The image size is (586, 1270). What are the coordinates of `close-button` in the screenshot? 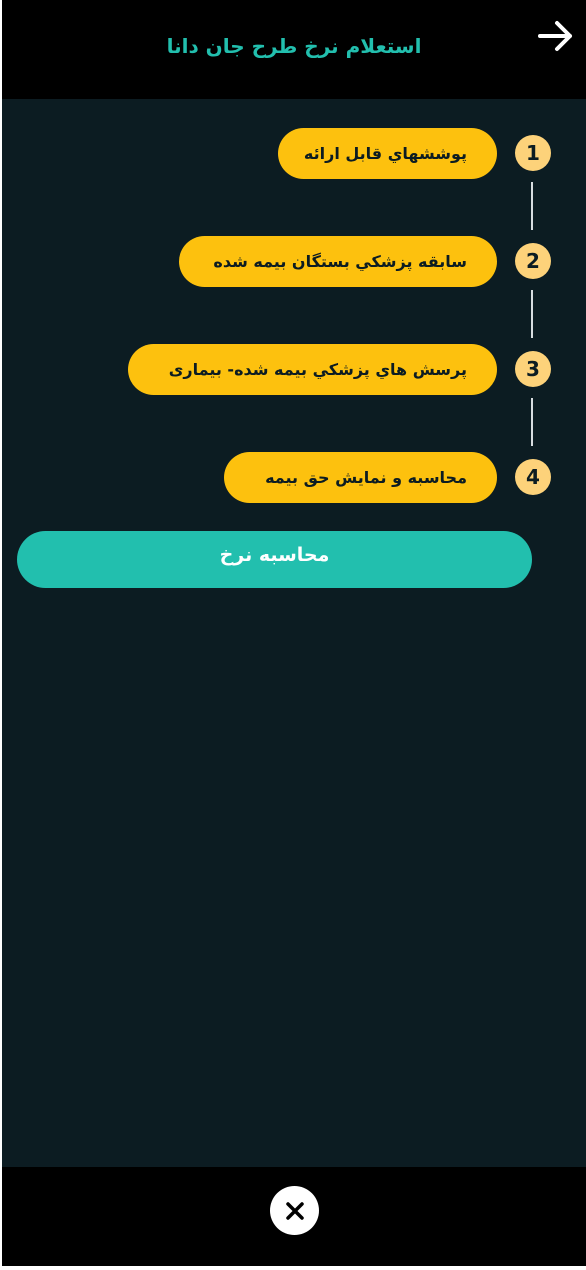 It's located at (294, 1210).